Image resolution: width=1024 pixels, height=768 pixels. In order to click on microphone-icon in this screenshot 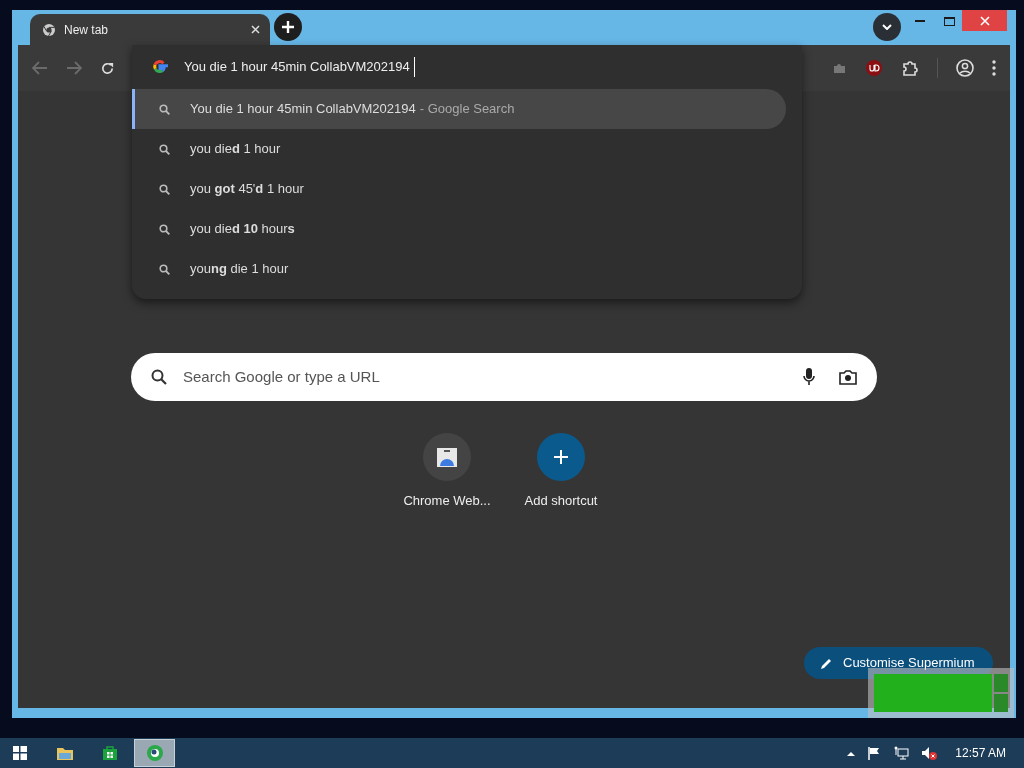, I will do `click(809, 377)`.